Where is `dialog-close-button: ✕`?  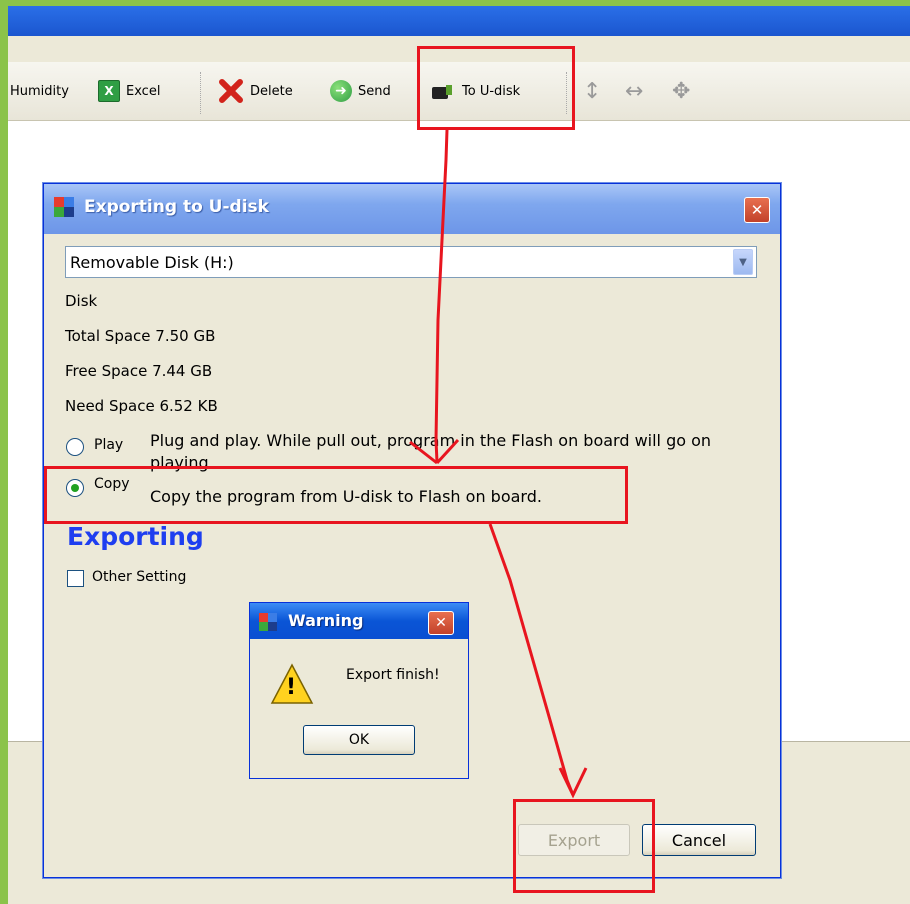
dialog-close-button: ✕ is located at coordinates (757, 210).